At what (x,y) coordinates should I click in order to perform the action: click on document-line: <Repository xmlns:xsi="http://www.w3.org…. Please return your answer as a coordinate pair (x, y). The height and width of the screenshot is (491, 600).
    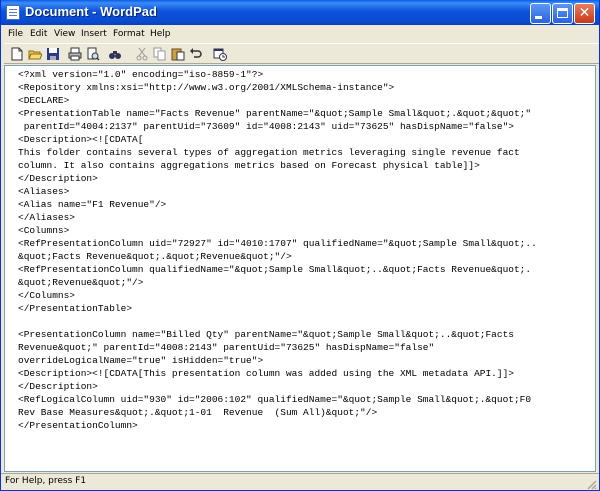
    Looking at the image, I should click on (206, 87).